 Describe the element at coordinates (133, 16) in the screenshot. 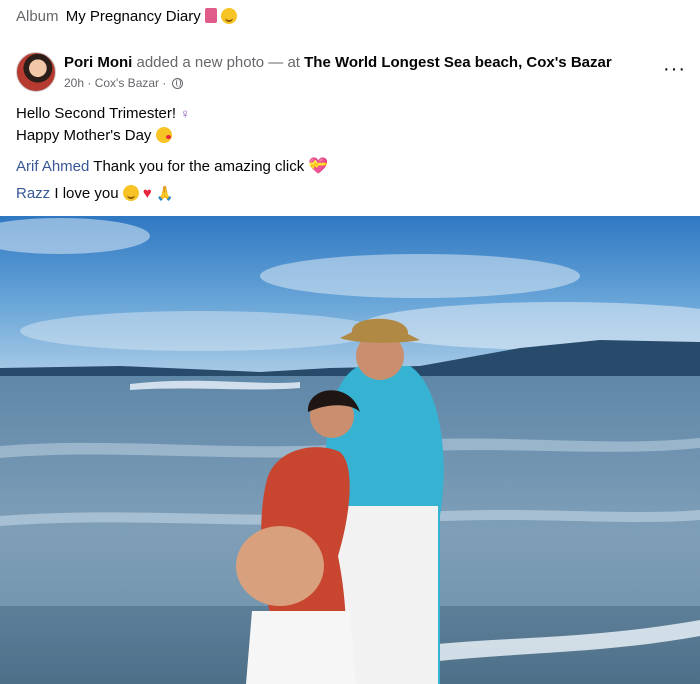

I see `album-name-link: My Pregnancy Diary` at that location.